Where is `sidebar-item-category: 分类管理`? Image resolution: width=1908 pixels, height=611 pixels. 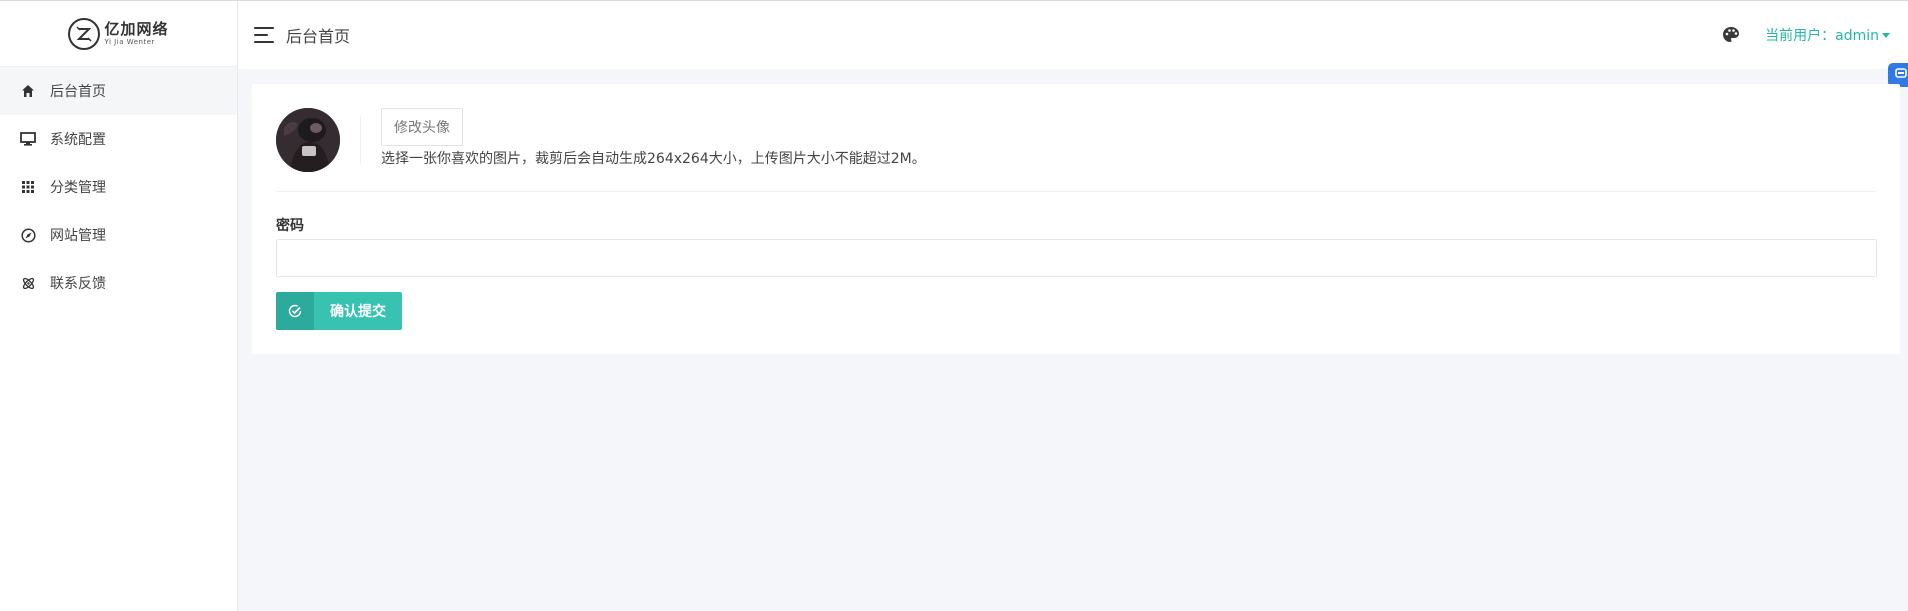
sidebar-item-category: 分类管理 is located at coordinates (118, 187).